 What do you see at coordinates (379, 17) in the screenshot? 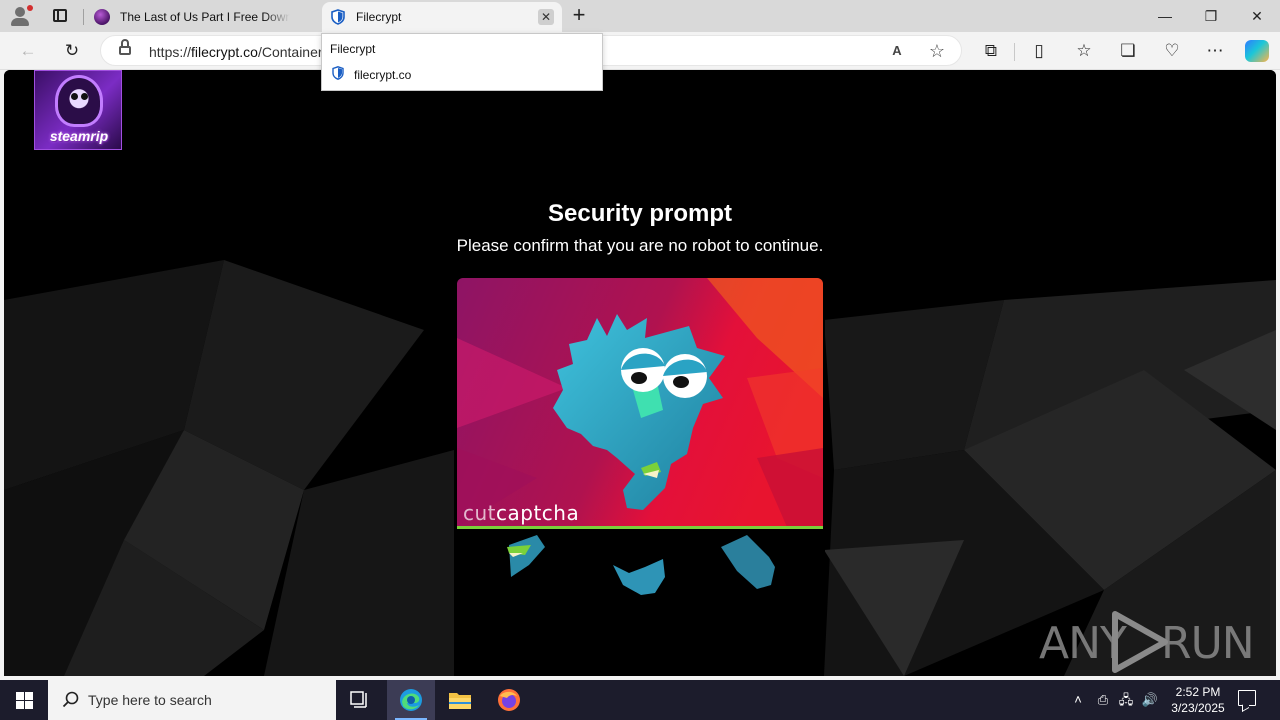
I see `tab-label: Filecrypt` at bounding box center [379, 17].